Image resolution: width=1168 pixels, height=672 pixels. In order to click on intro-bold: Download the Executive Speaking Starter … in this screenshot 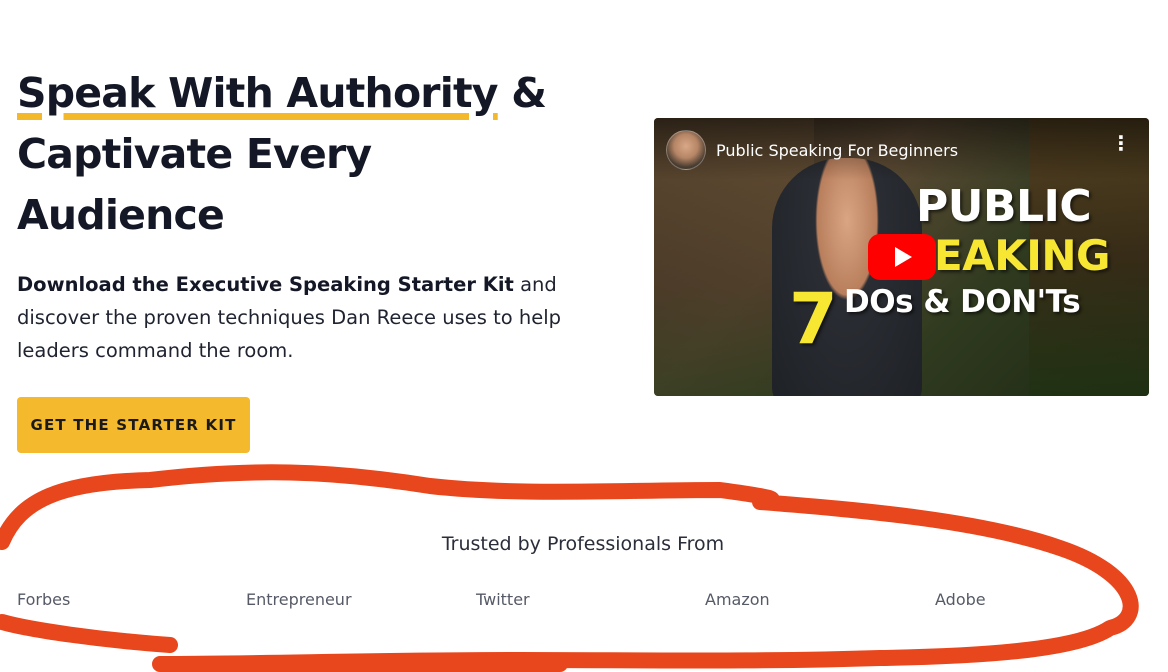, I will do `click(265, 284)`.